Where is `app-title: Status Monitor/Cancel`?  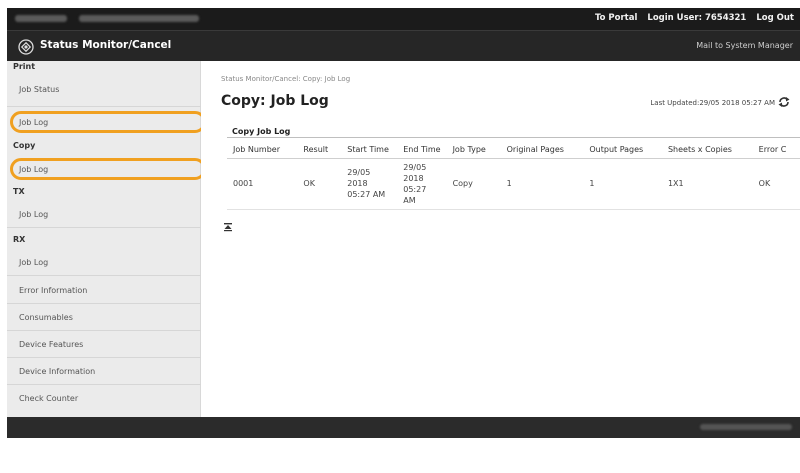 app-title: Status Monitor/Cancel is located at coordinates (106, 45).